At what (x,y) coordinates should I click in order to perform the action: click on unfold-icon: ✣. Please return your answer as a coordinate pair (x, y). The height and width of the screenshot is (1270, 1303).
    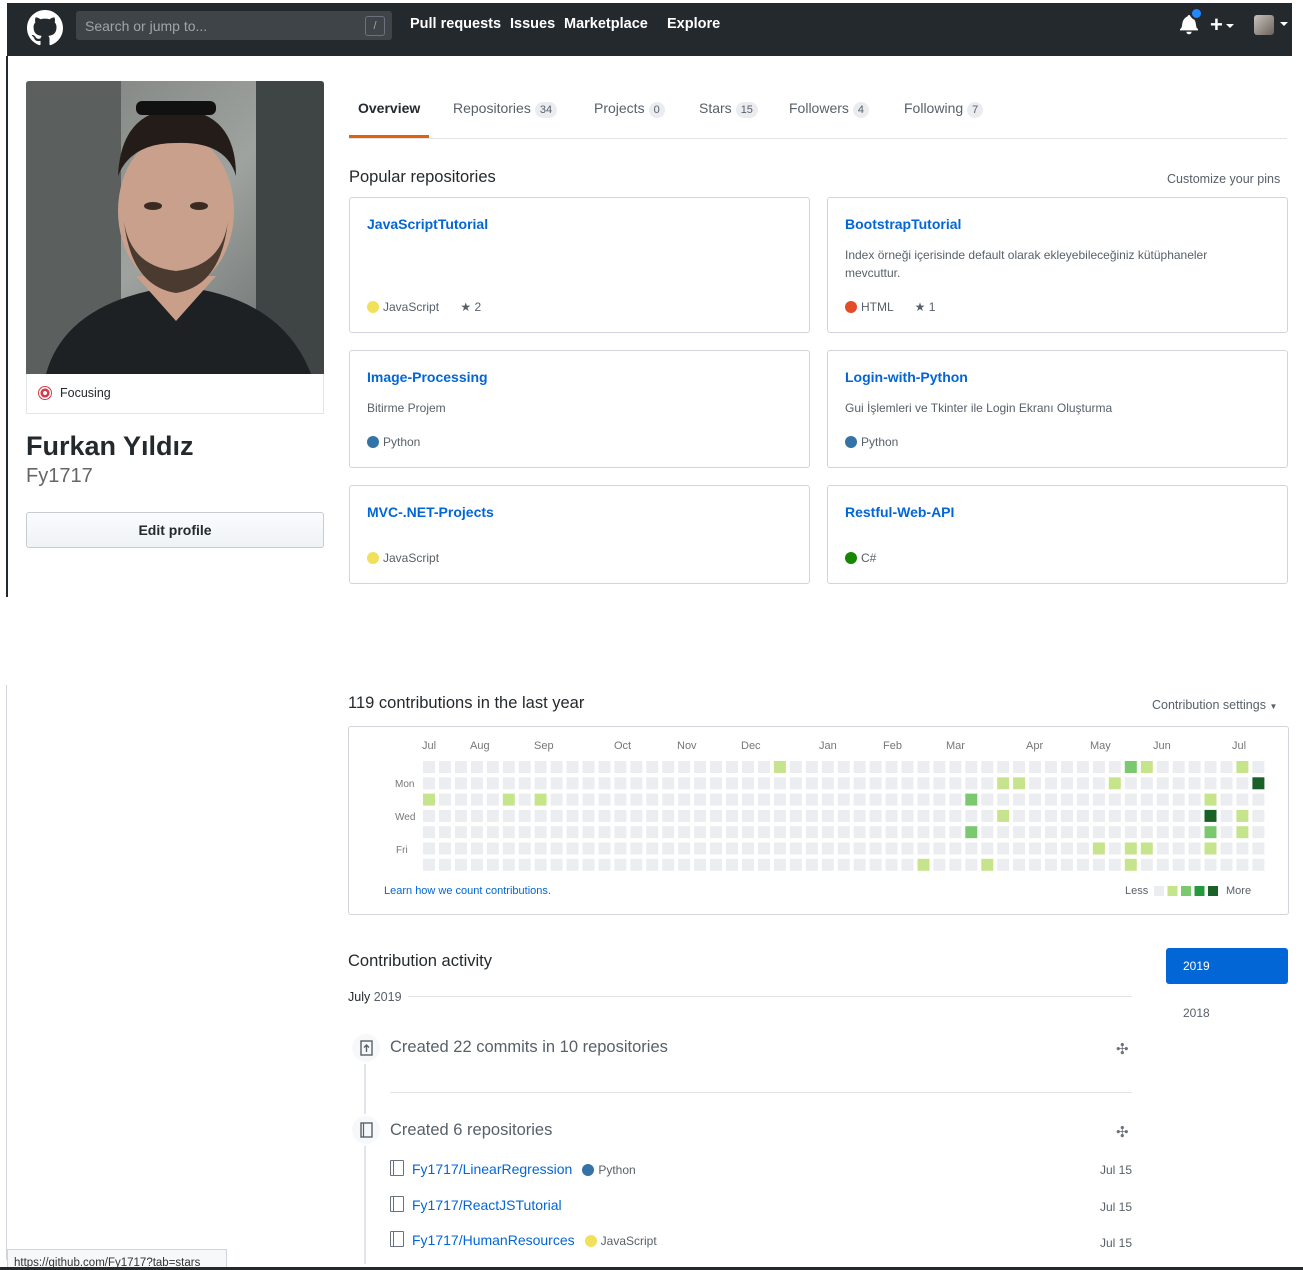
    Looking at the image, I should click on (1122, 1132).